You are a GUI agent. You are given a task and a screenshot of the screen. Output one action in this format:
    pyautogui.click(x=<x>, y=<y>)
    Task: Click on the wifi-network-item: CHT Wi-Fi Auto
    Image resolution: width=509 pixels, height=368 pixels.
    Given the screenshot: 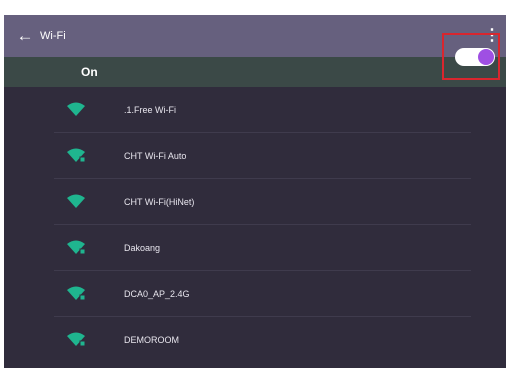 What is the action you would take?
    pyautogui.click(x=255, y=156)
    